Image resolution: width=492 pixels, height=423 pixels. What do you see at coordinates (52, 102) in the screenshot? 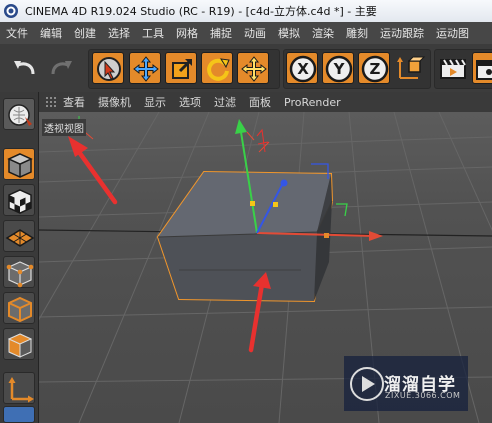
I see `grip-icon` at bounding box center [52, 102].